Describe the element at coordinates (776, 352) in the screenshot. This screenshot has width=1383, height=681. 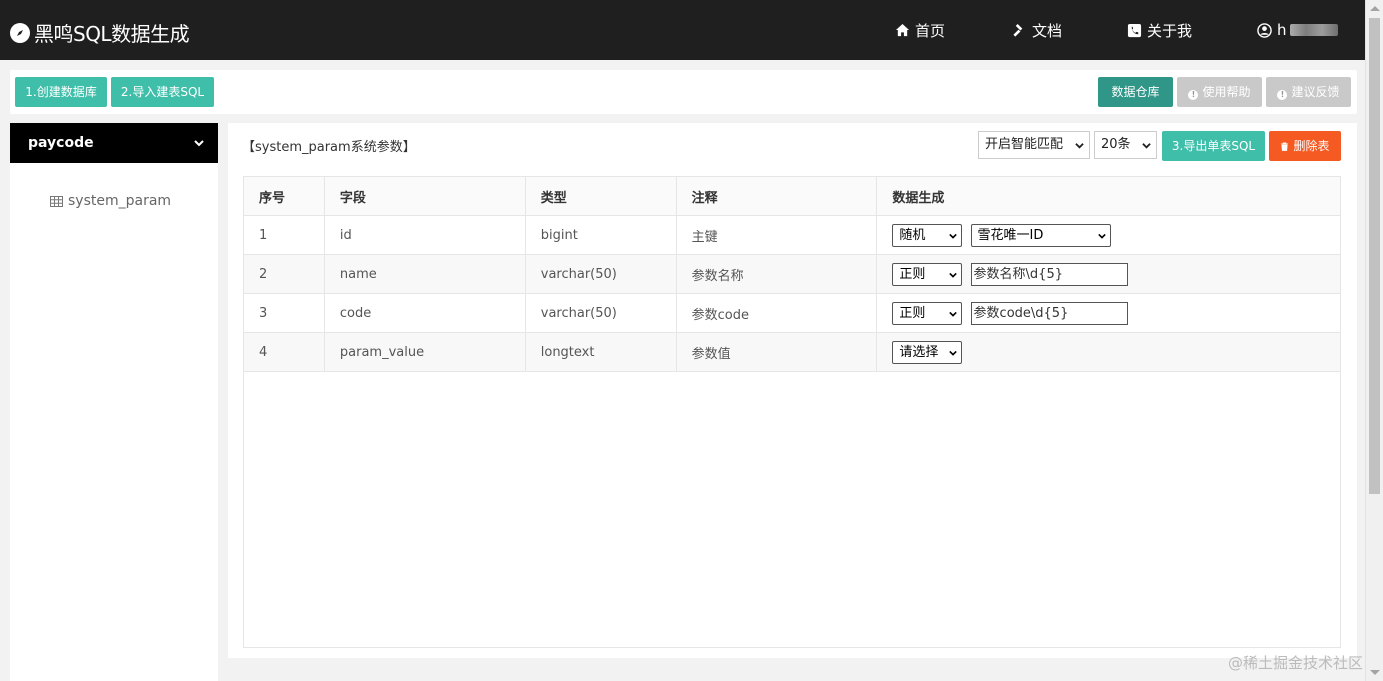
I see `cell-comment: 参数值` at that location.